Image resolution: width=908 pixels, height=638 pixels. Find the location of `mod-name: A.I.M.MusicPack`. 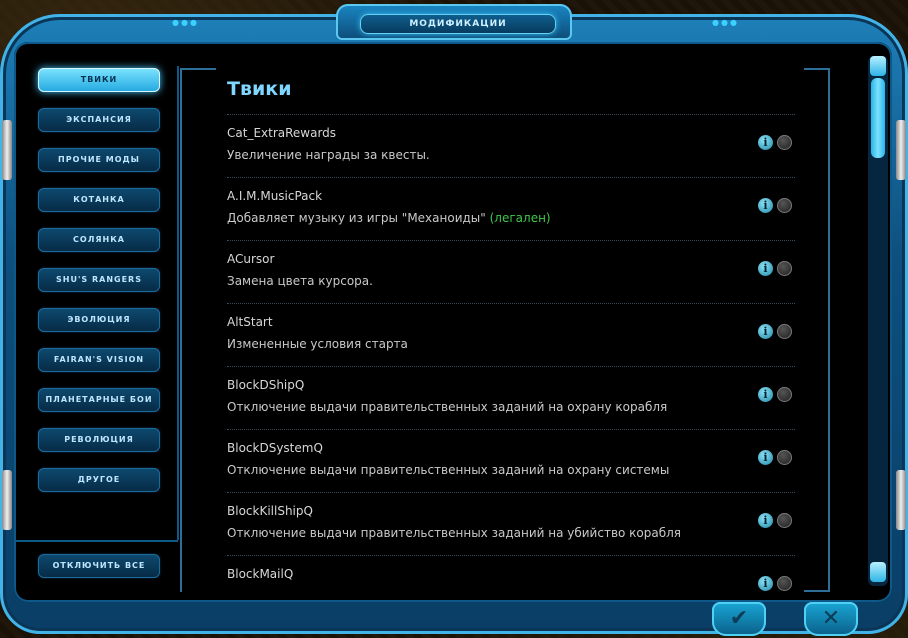

mod-name: A.I.M.MusicPack is located at coordinates (275, 196).